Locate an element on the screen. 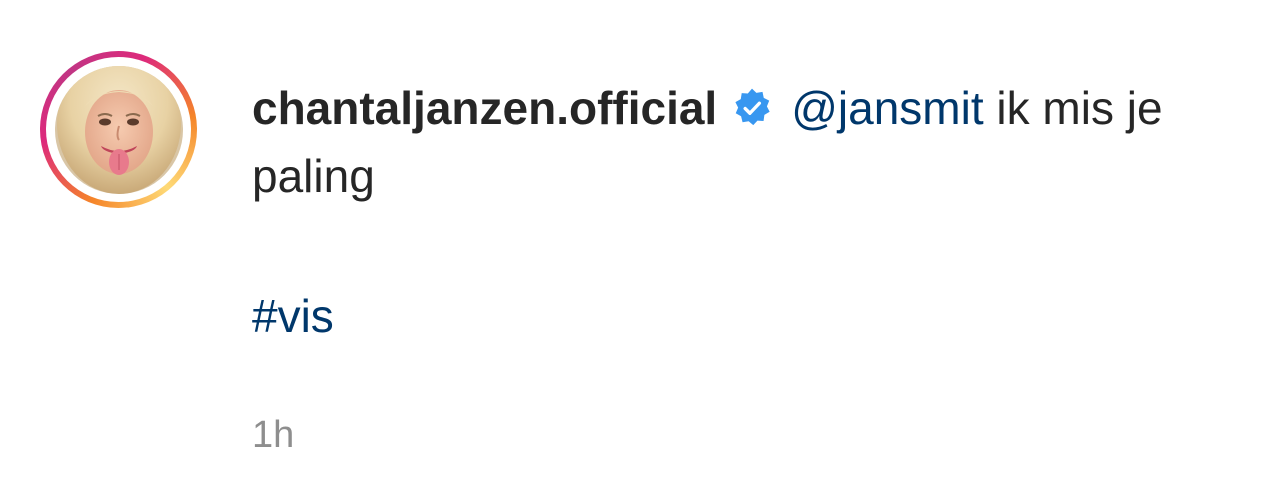 Image resolution: width=1280 pixels, height=487 pixels. hashtag-link: #vis is located at coordinates (293, 316).